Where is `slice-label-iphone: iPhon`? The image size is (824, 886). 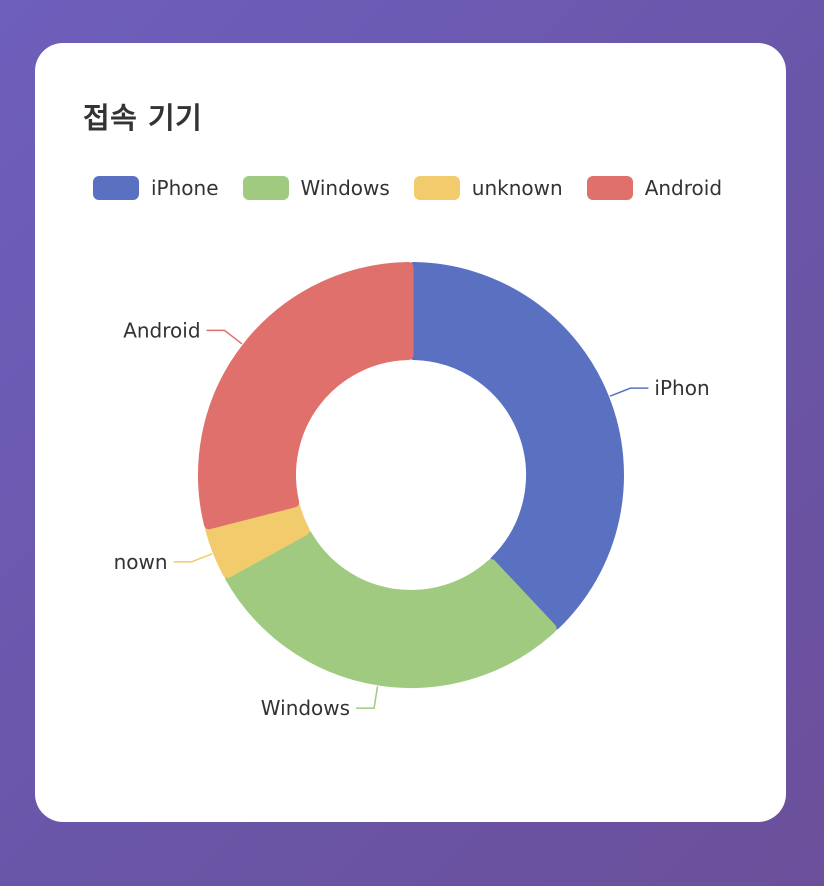 slice-label-iphone: iPhon is located at coordinates (681, 388).